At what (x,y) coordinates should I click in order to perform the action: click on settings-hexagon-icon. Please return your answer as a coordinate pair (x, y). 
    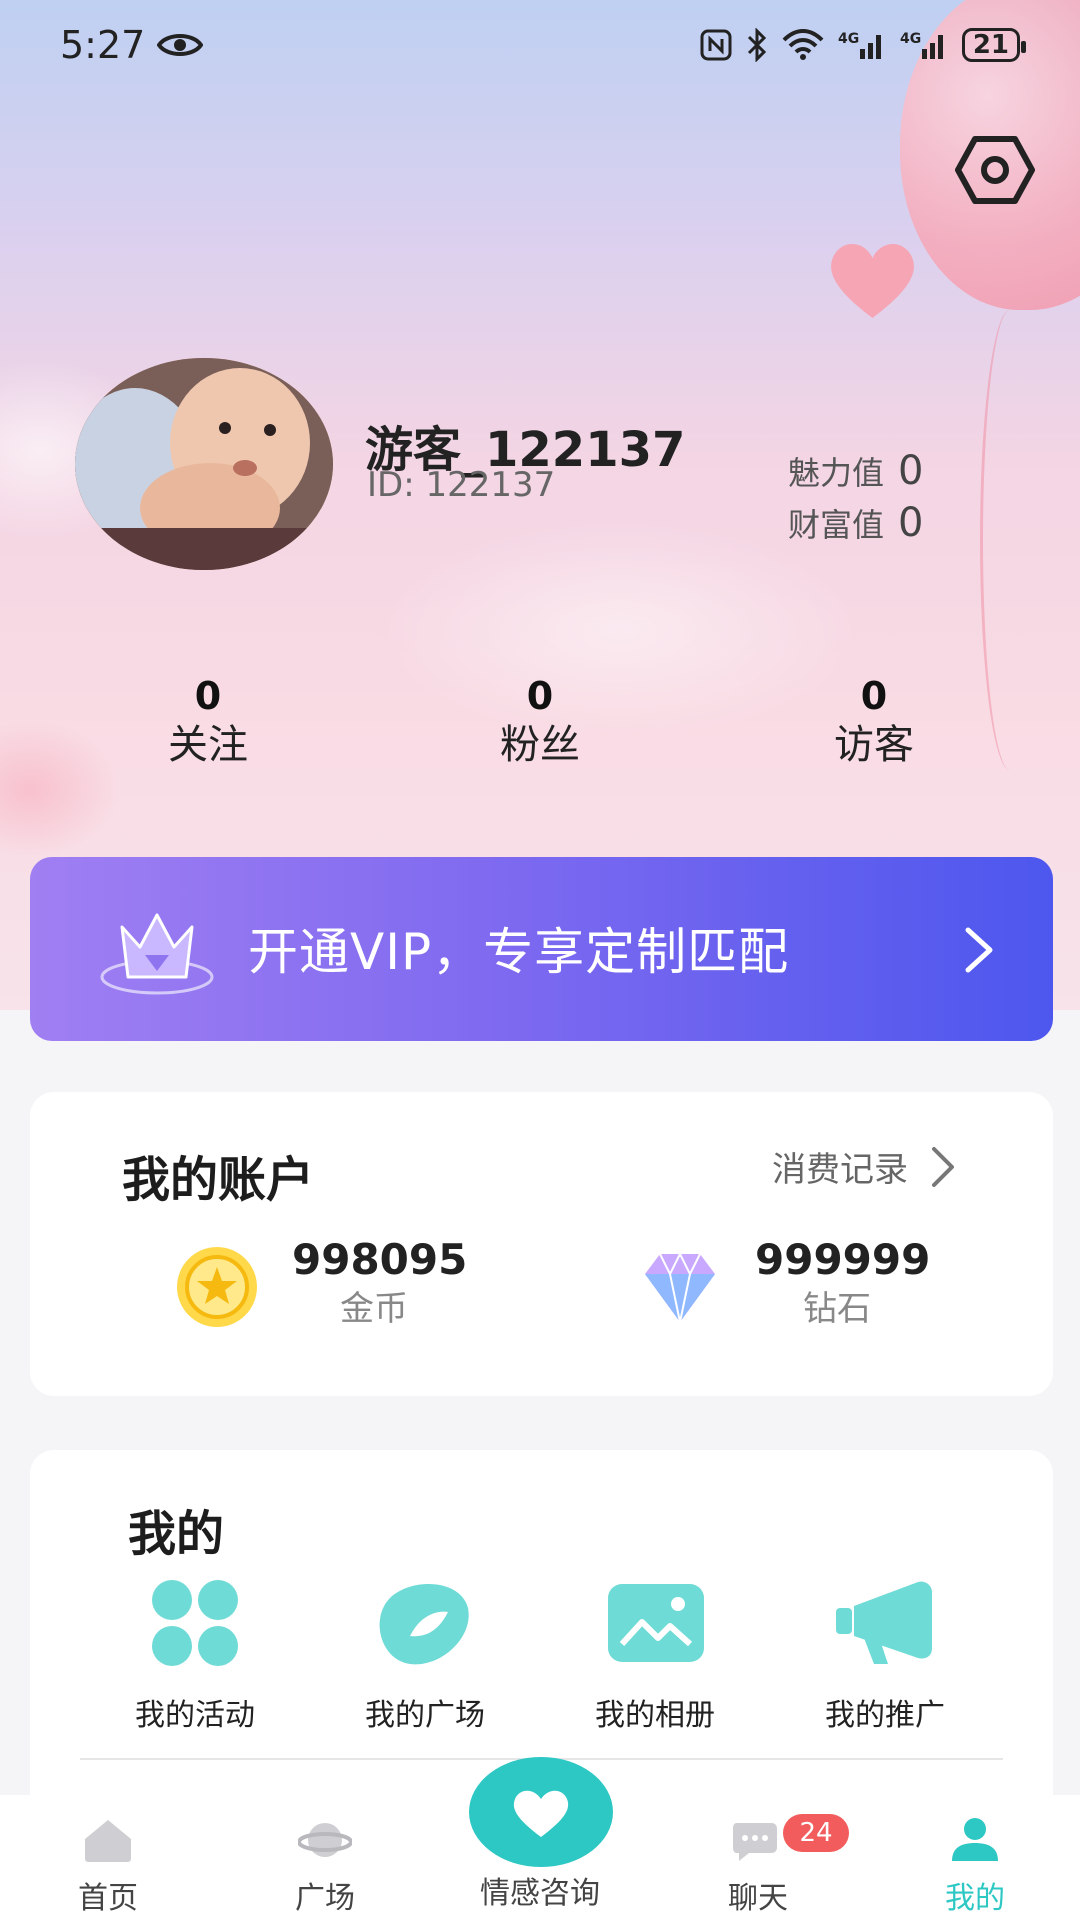
    Looking at the image, I should click on (995, 170).